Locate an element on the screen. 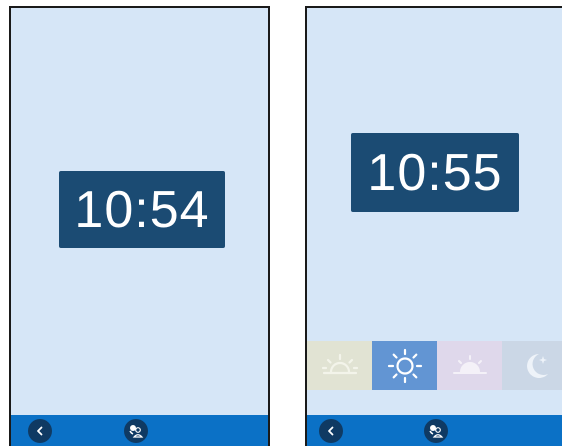  sunrise-icon is located at coordinates (339, 363).